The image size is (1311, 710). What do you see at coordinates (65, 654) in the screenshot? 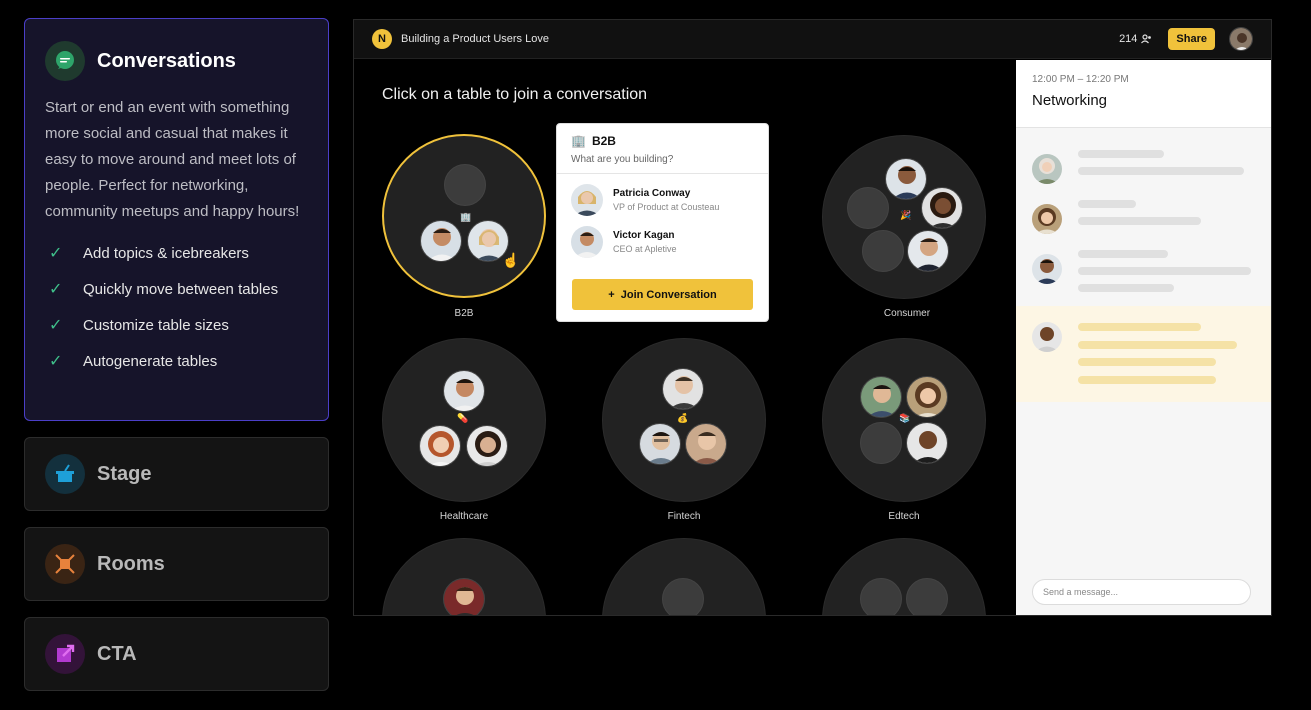
I see `external-link-icon` at bounding box center [65, 654].